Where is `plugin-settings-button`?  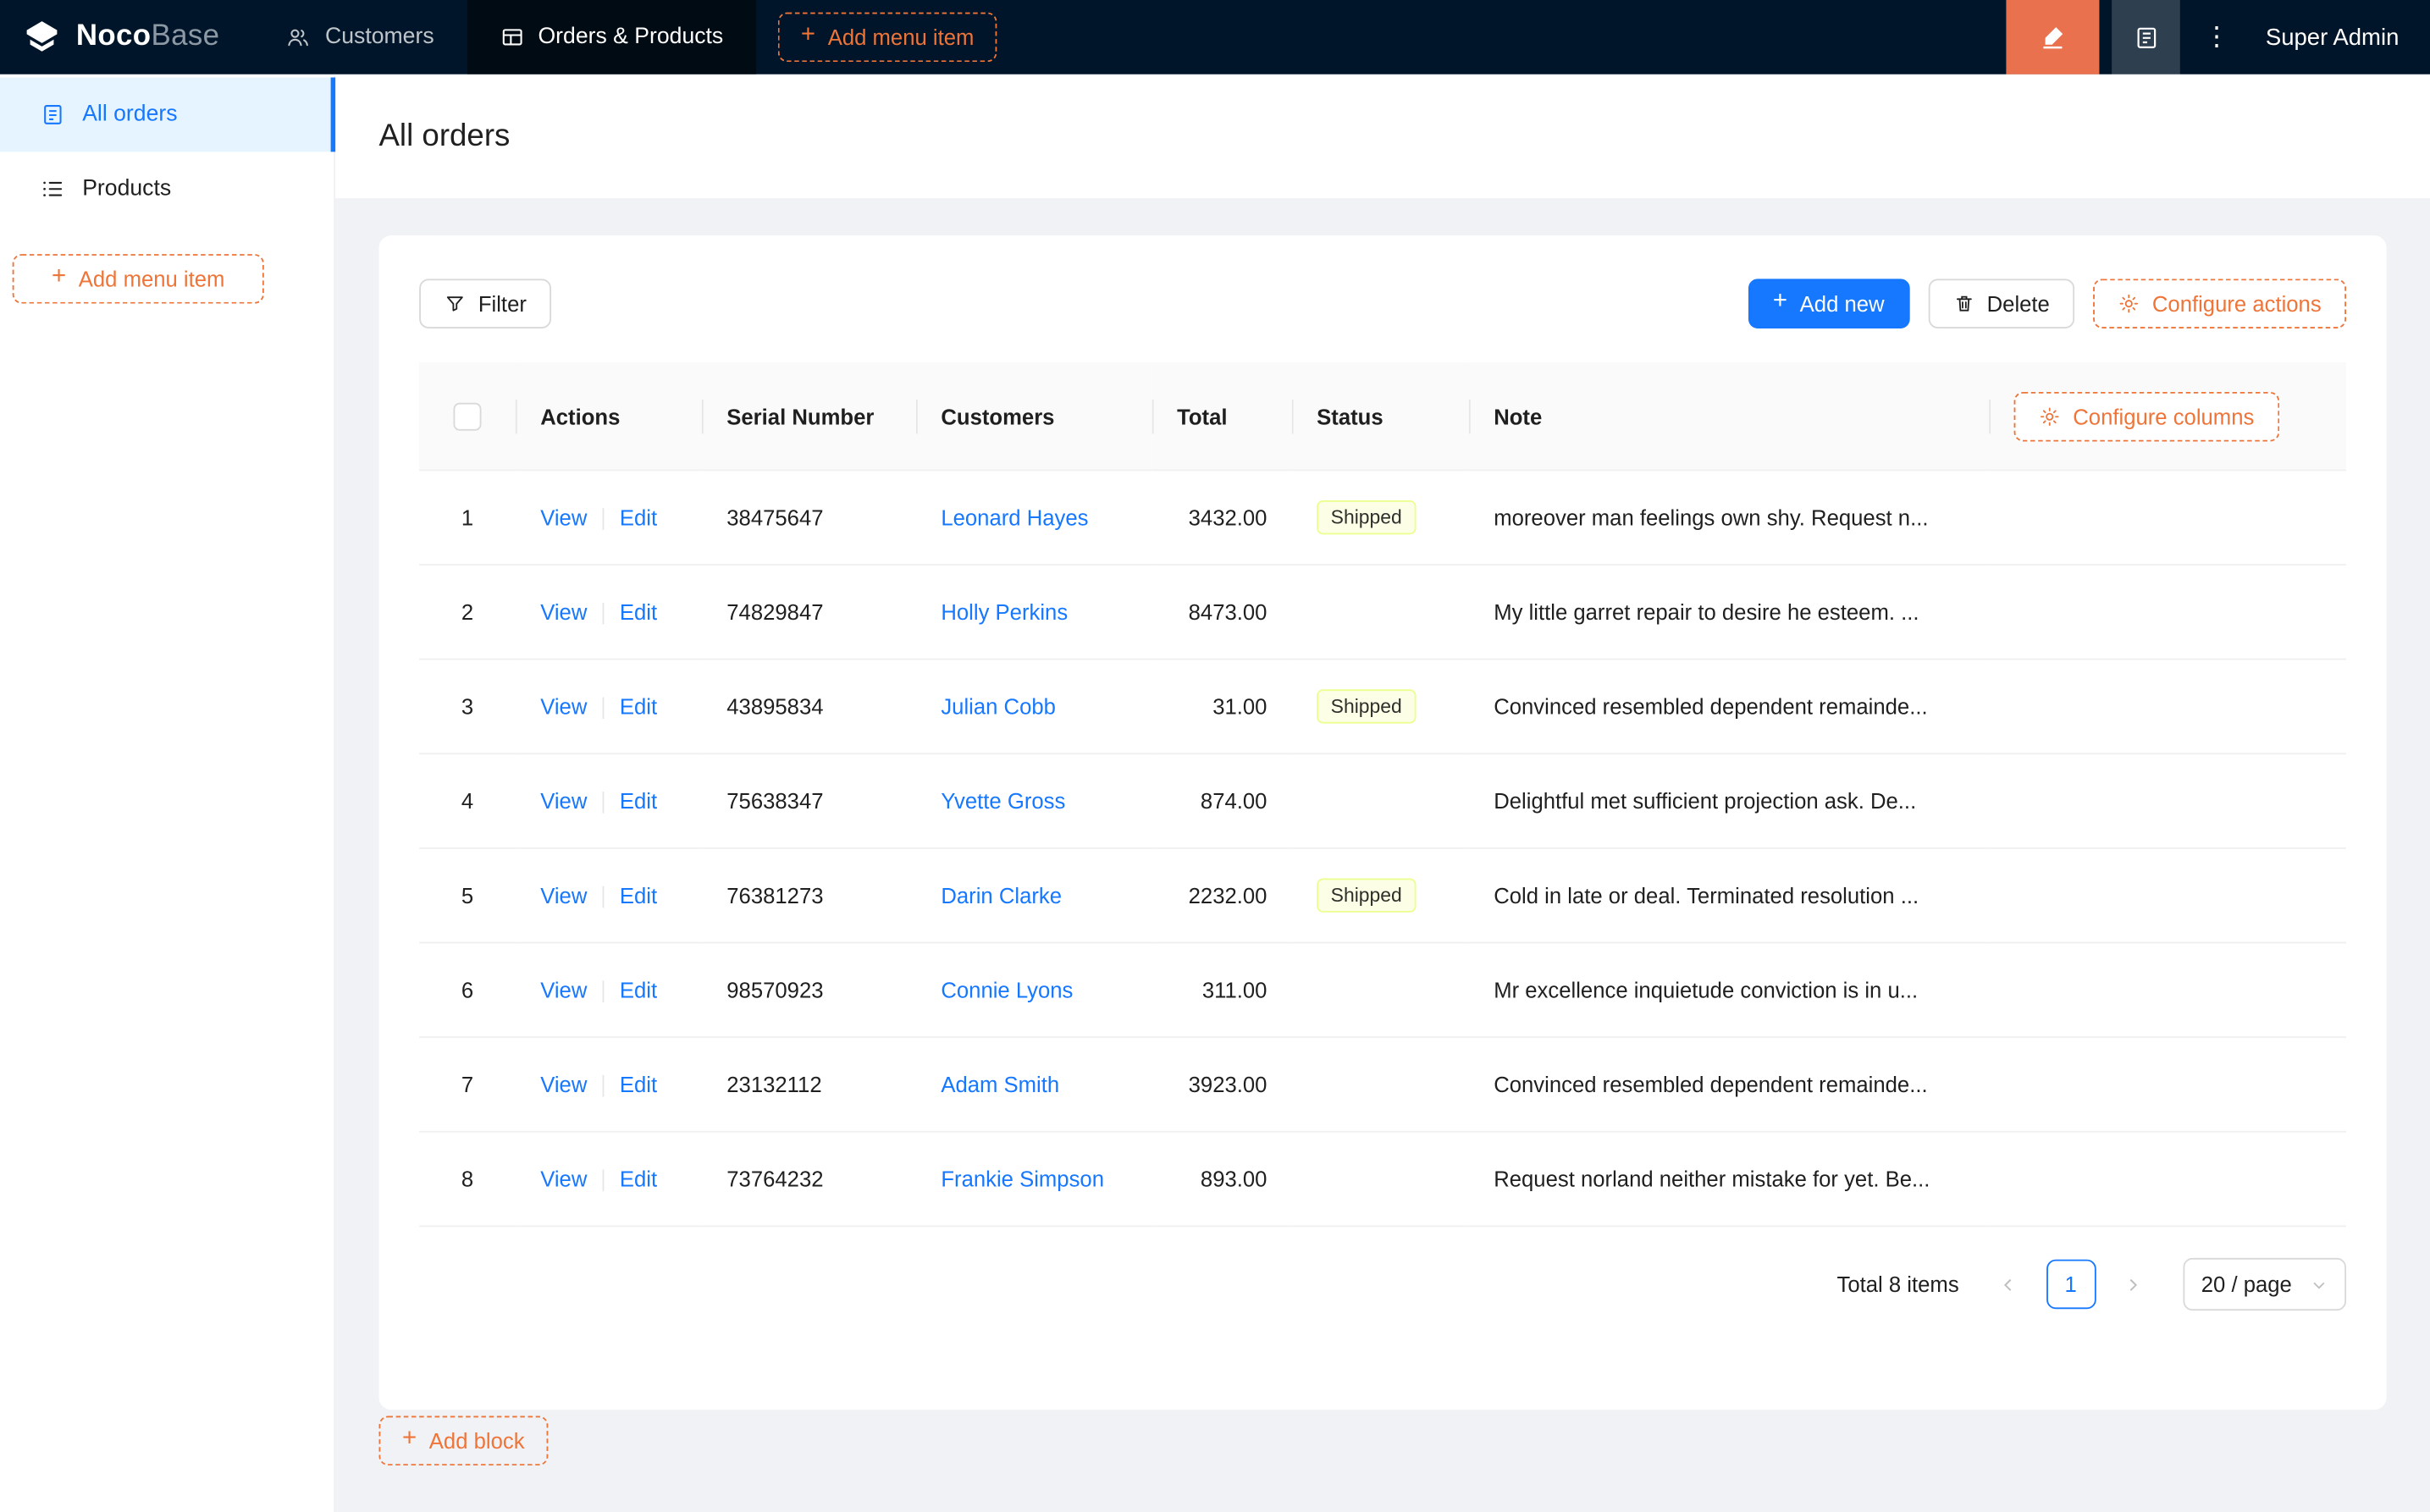
plugin-settings-button is located at coordinates (2146, 37).